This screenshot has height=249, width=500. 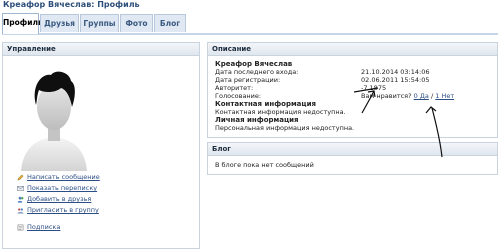 I want to click on add-friend-link: Добавить в друзья, so click(x=54, y=199).